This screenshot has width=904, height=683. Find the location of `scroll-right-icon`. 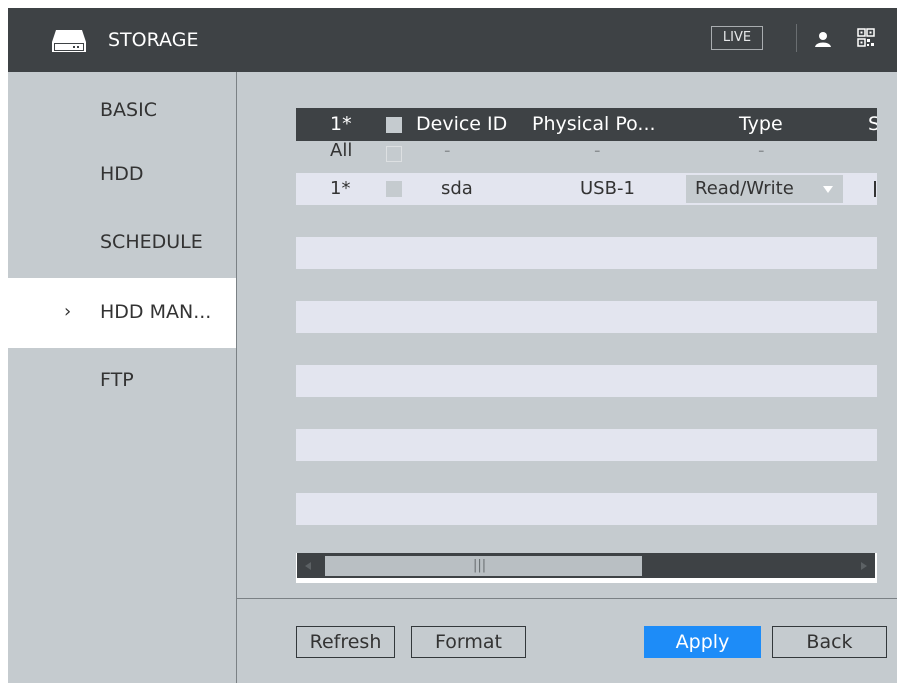

scroll-right-icon is located at coordinates (864, 566).